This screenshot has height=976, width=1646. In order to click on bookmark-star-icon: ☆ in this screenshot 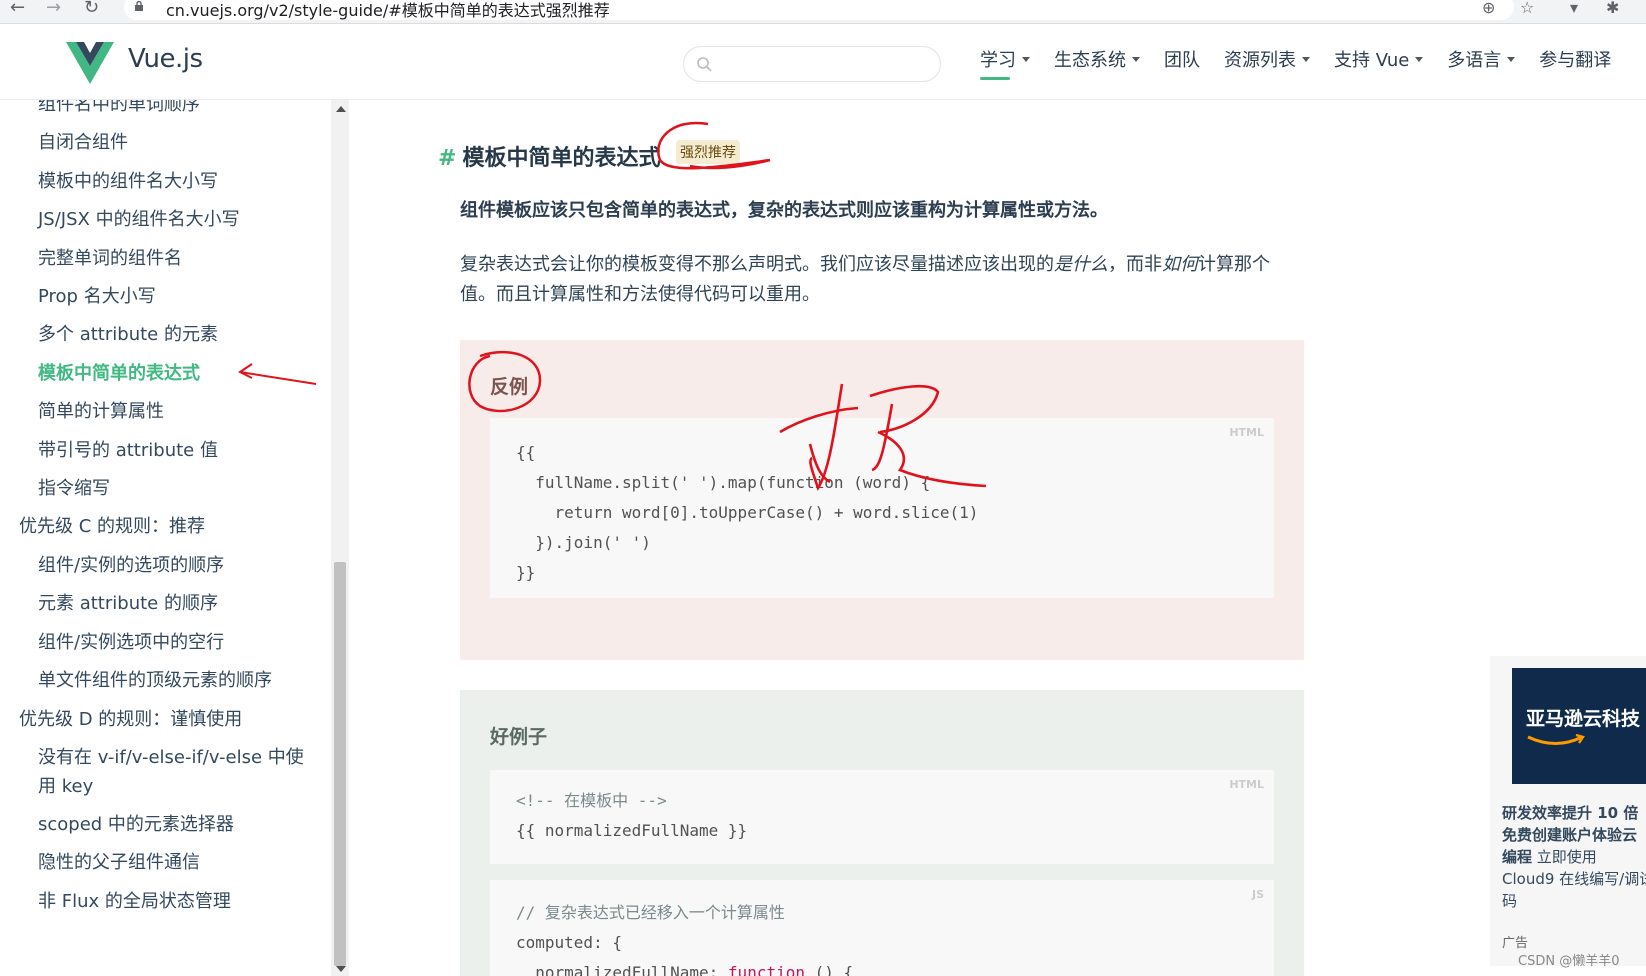, I will do `click(1527, 8)`.